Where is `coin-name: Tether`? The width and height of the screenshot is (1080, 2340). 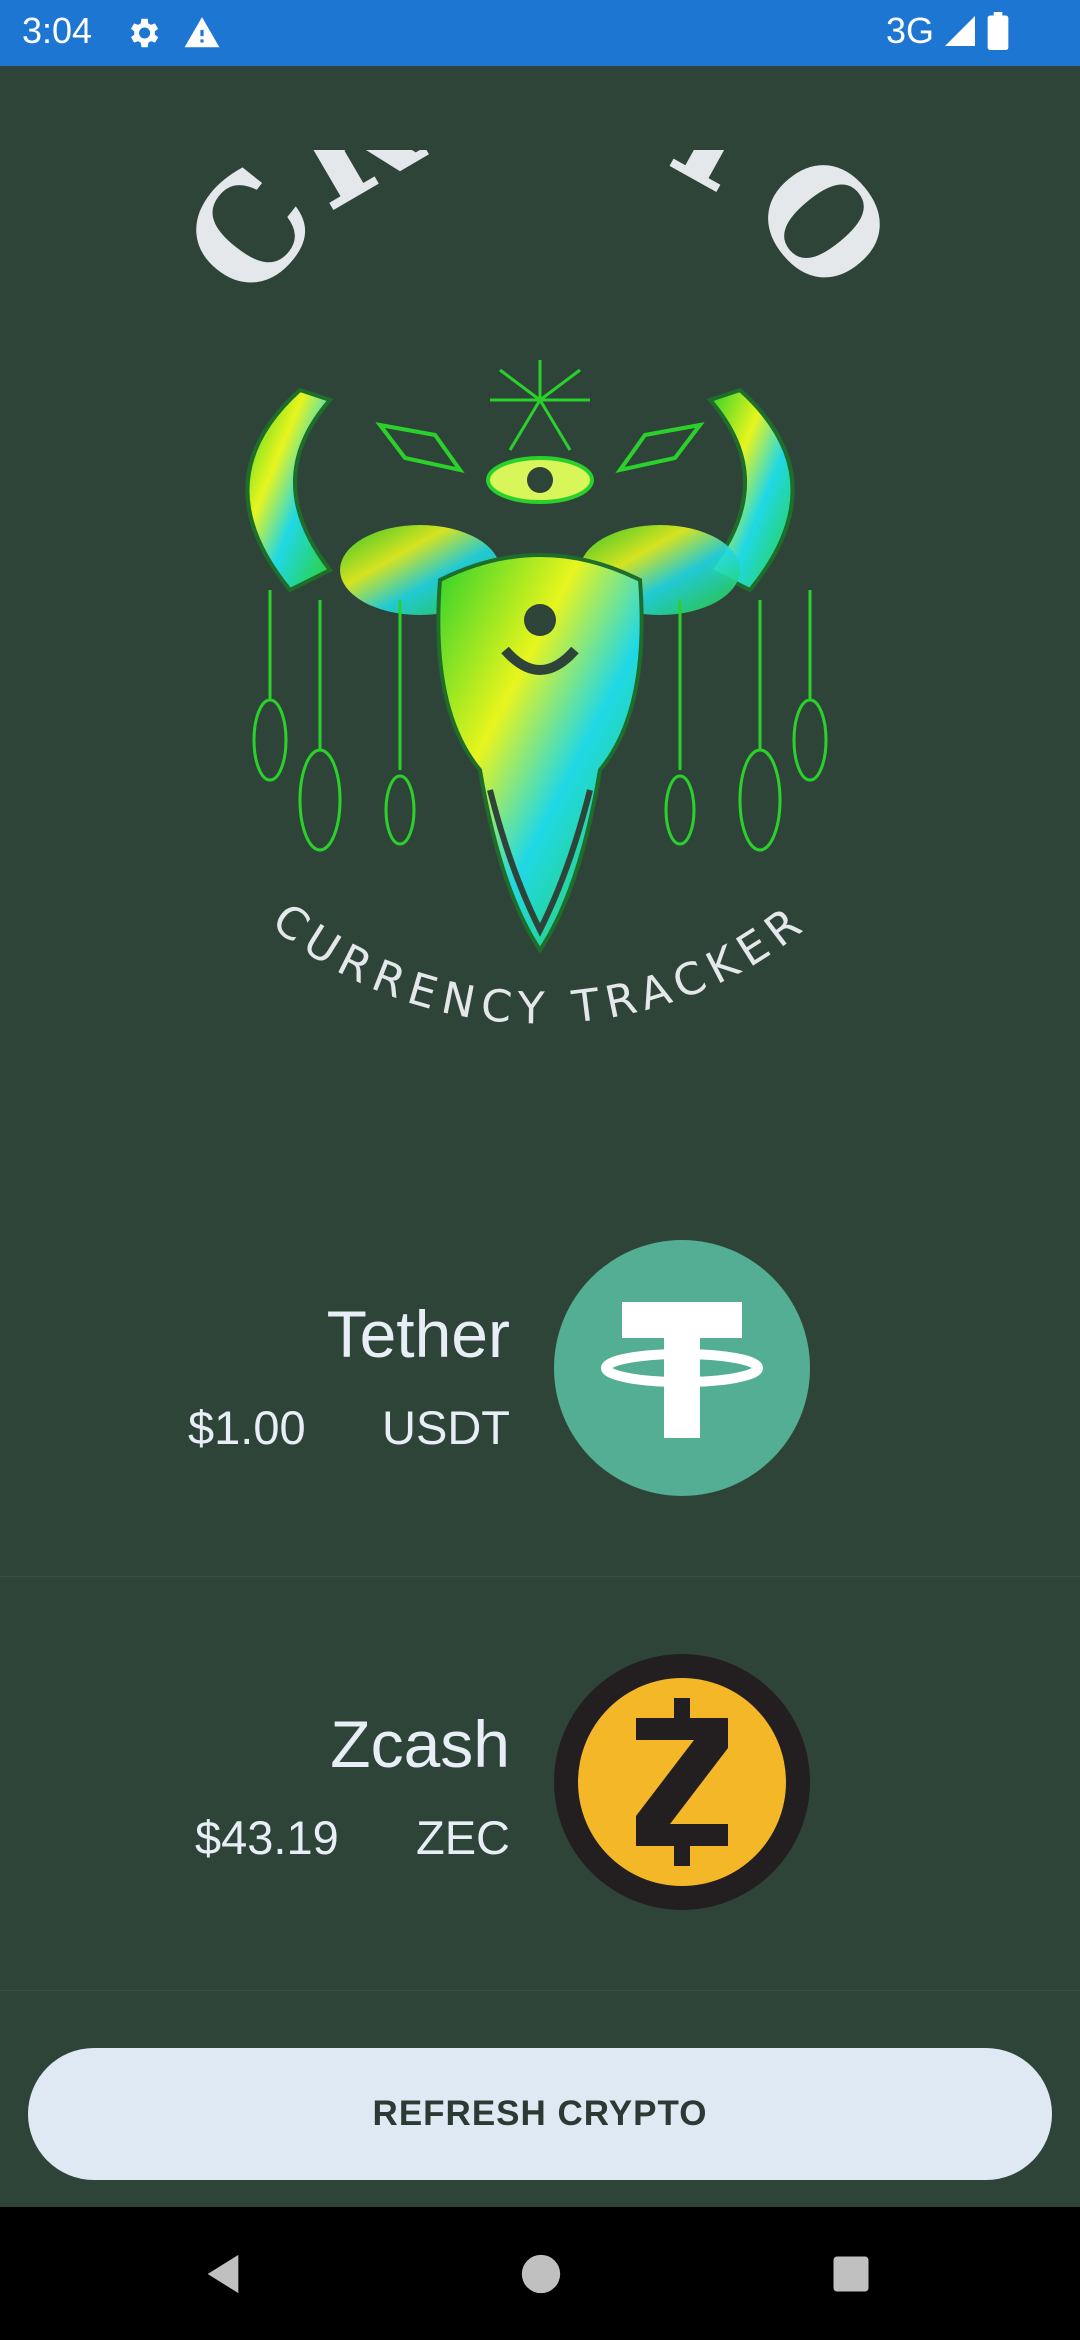 coin-name: Tether is located at coordinates (418, 1334).